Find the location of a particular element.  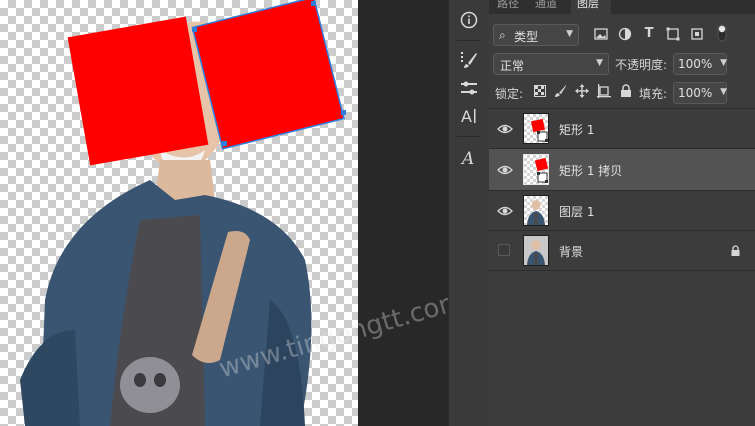

visibility-toggle is located at coordinates (504, 250).